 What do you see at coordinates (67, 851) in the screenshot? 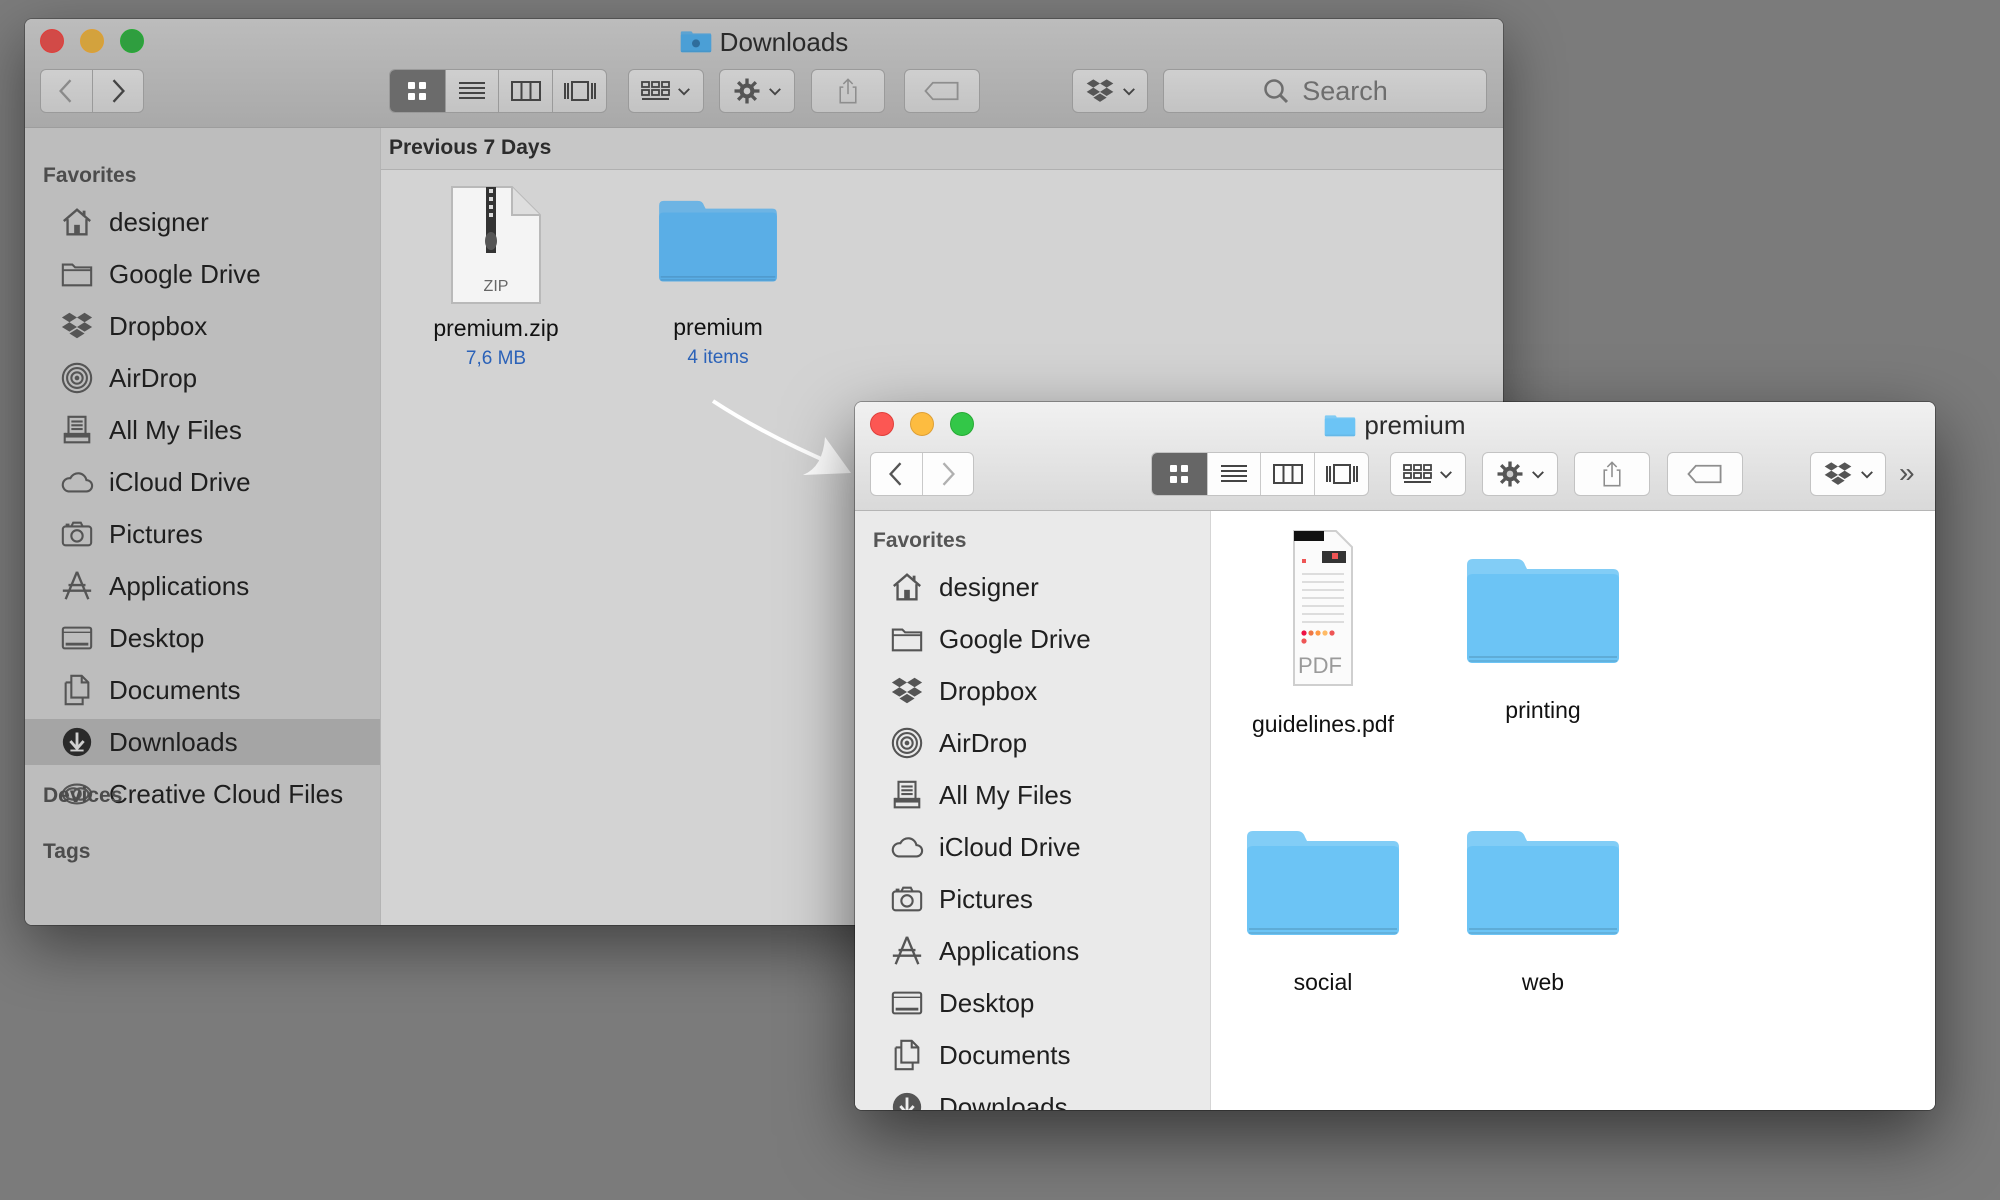
I see `tags-header: Tags` at bounding box center [67, 851].